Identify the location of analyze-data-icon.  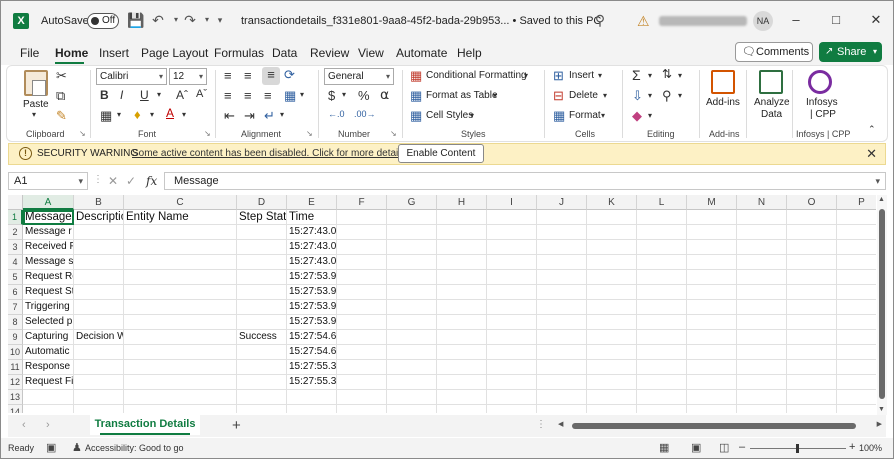
(771, 82).